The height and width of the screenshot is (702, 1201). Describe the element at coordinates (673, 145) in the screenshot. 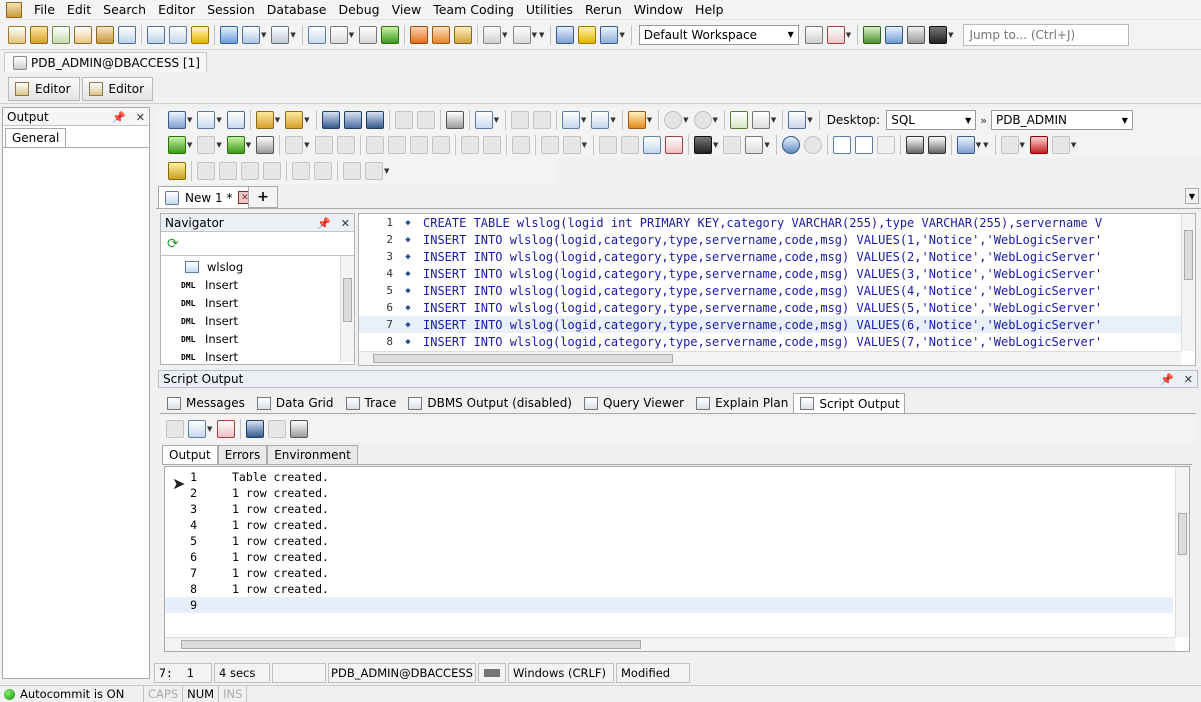

I see `eraser-icon` at that location.